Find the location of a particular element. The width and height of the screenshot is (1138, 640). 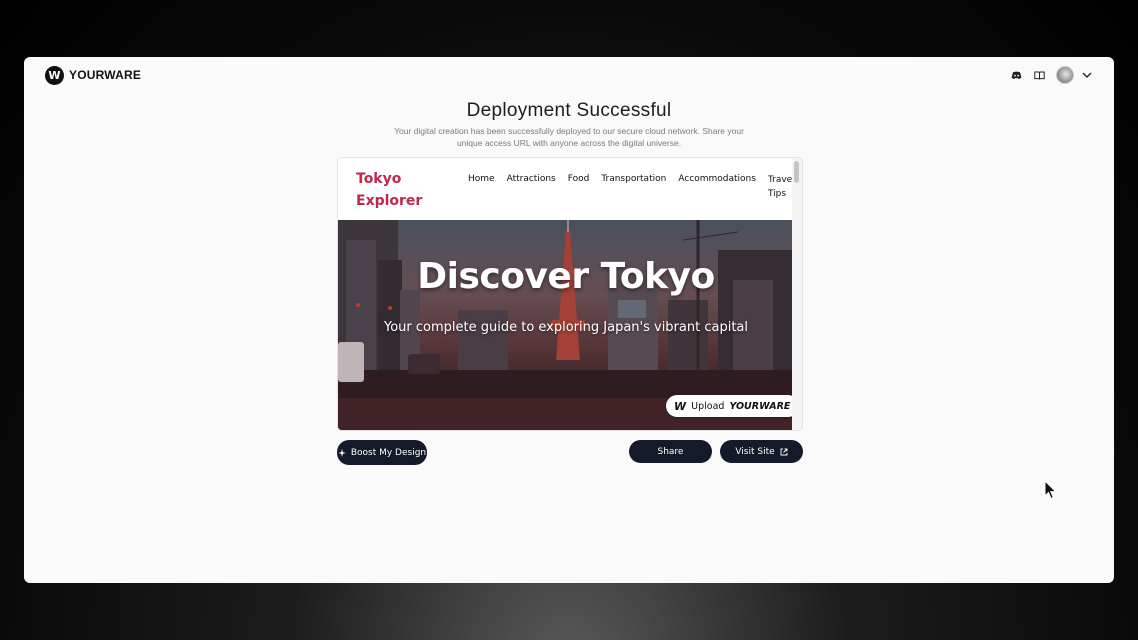

top-bar: W YOURWARE is located at coordinates (569, 75).